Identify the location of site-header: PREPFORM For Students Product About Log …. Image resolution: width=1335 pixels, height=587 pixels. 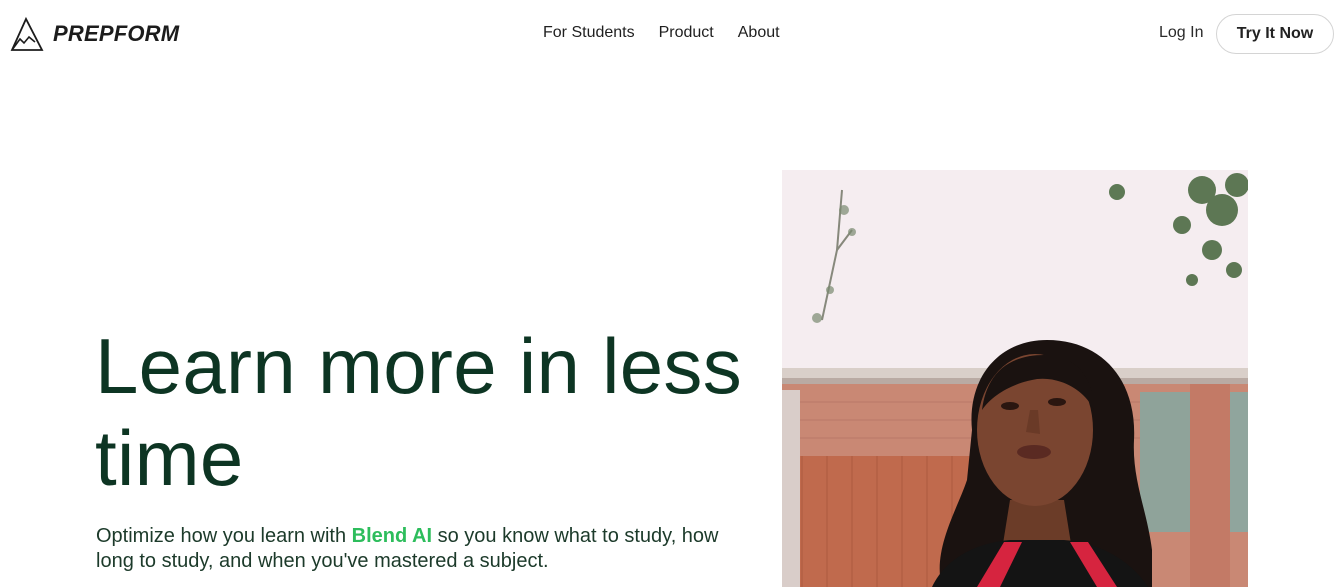
(667, 33).